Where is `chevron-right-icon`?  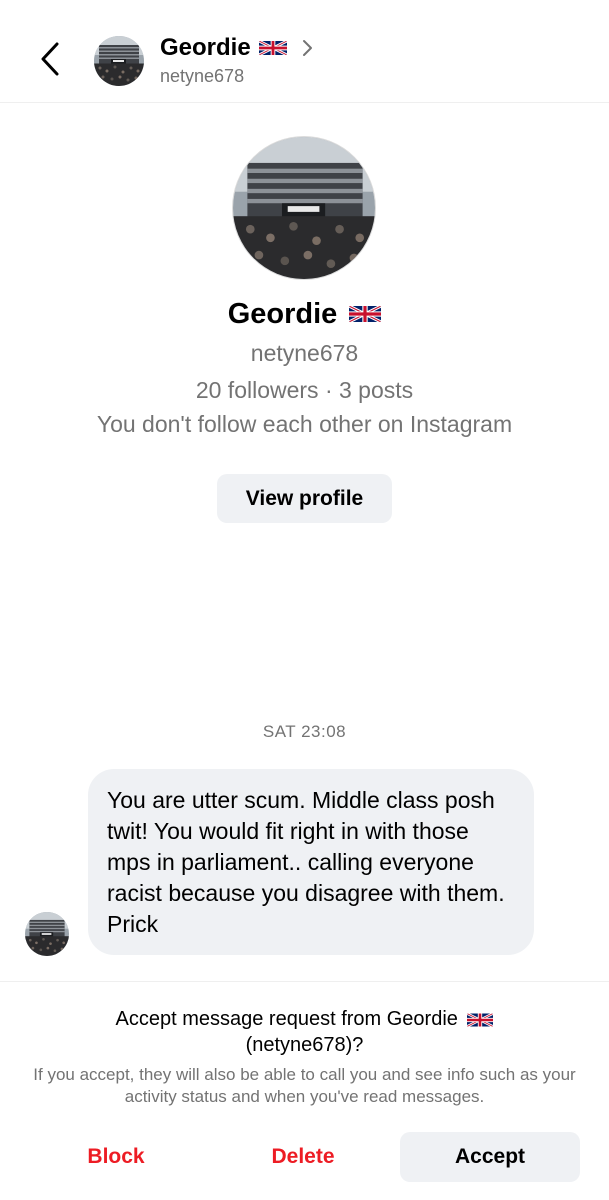
chevron-right-icon is located at coordinates (307, 48).